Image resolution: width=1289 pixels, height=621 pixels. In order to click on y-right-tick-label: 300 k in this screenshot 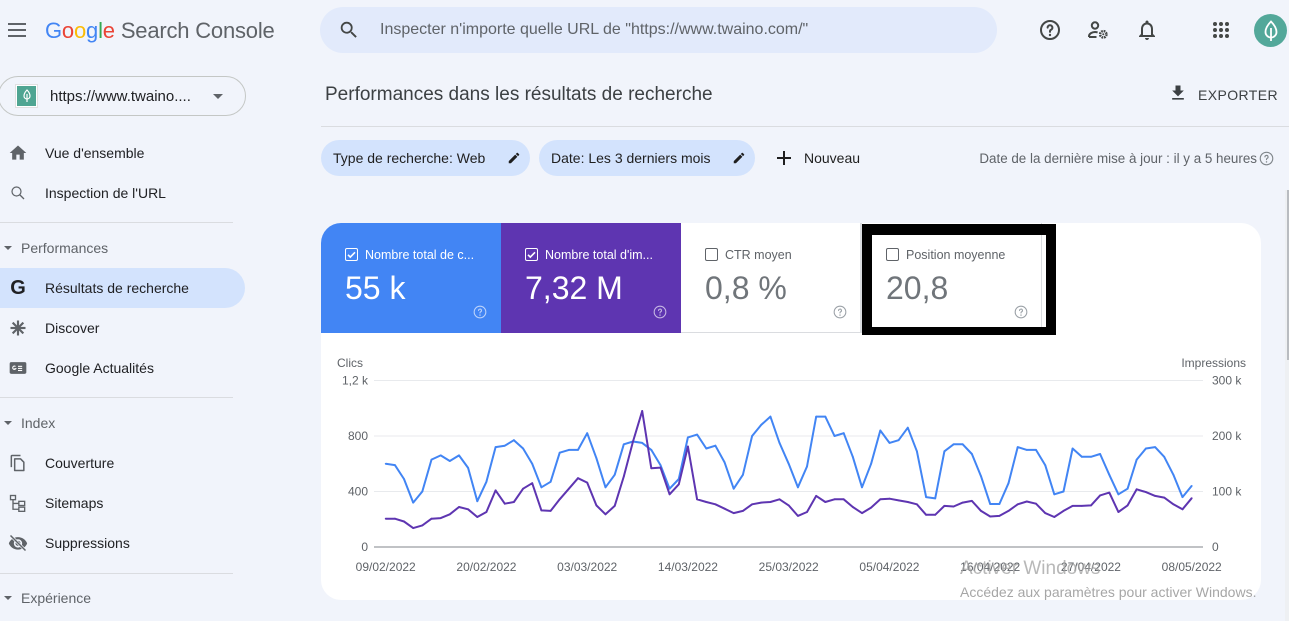, I will do `click(1227, 381)`.